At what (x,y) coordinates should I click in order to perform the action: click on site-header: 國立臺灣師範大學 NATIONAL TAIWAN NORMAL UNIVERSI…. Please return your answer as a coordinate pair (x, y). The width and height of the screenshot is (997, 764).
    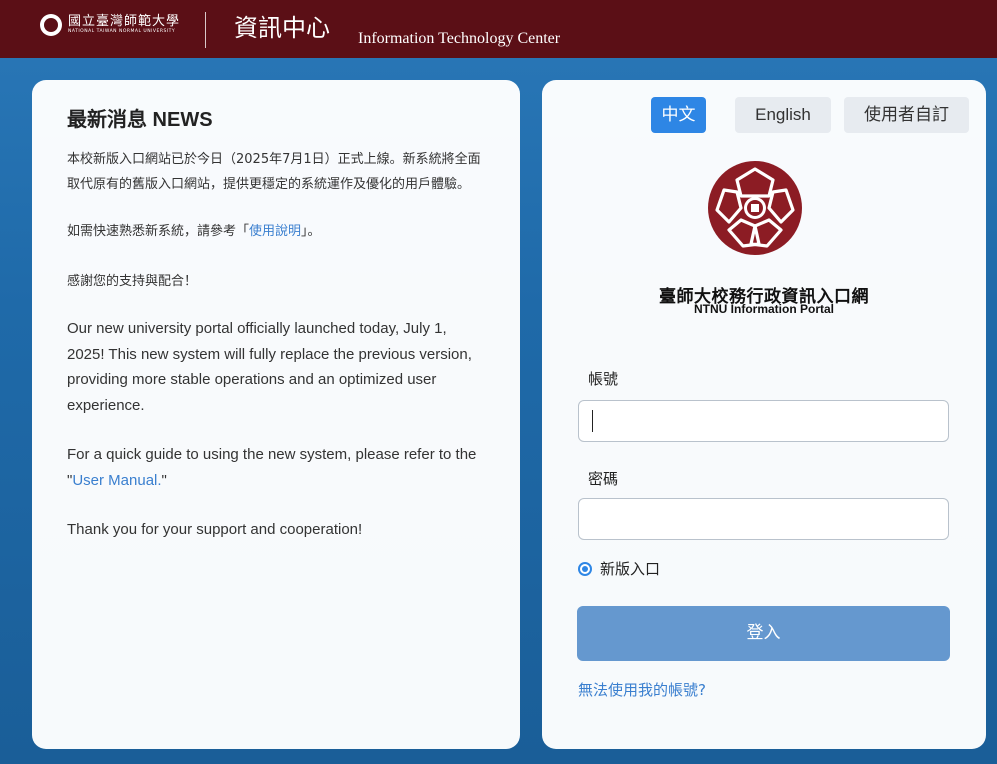
    Looking at the image, I should click on (498, 29).